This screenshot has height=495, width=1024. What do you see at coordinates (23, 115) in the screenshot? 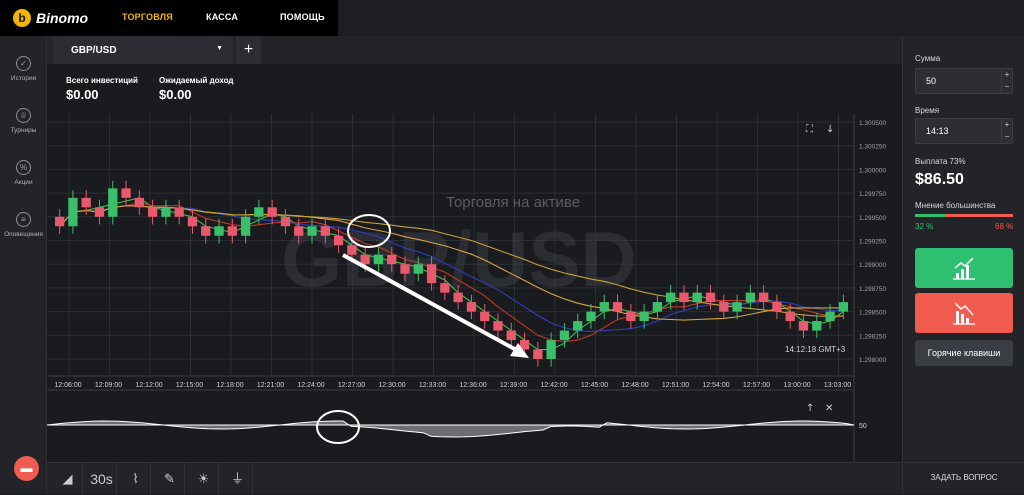
I see `trophy-icon: ♕` at bounding box center [23, 115].